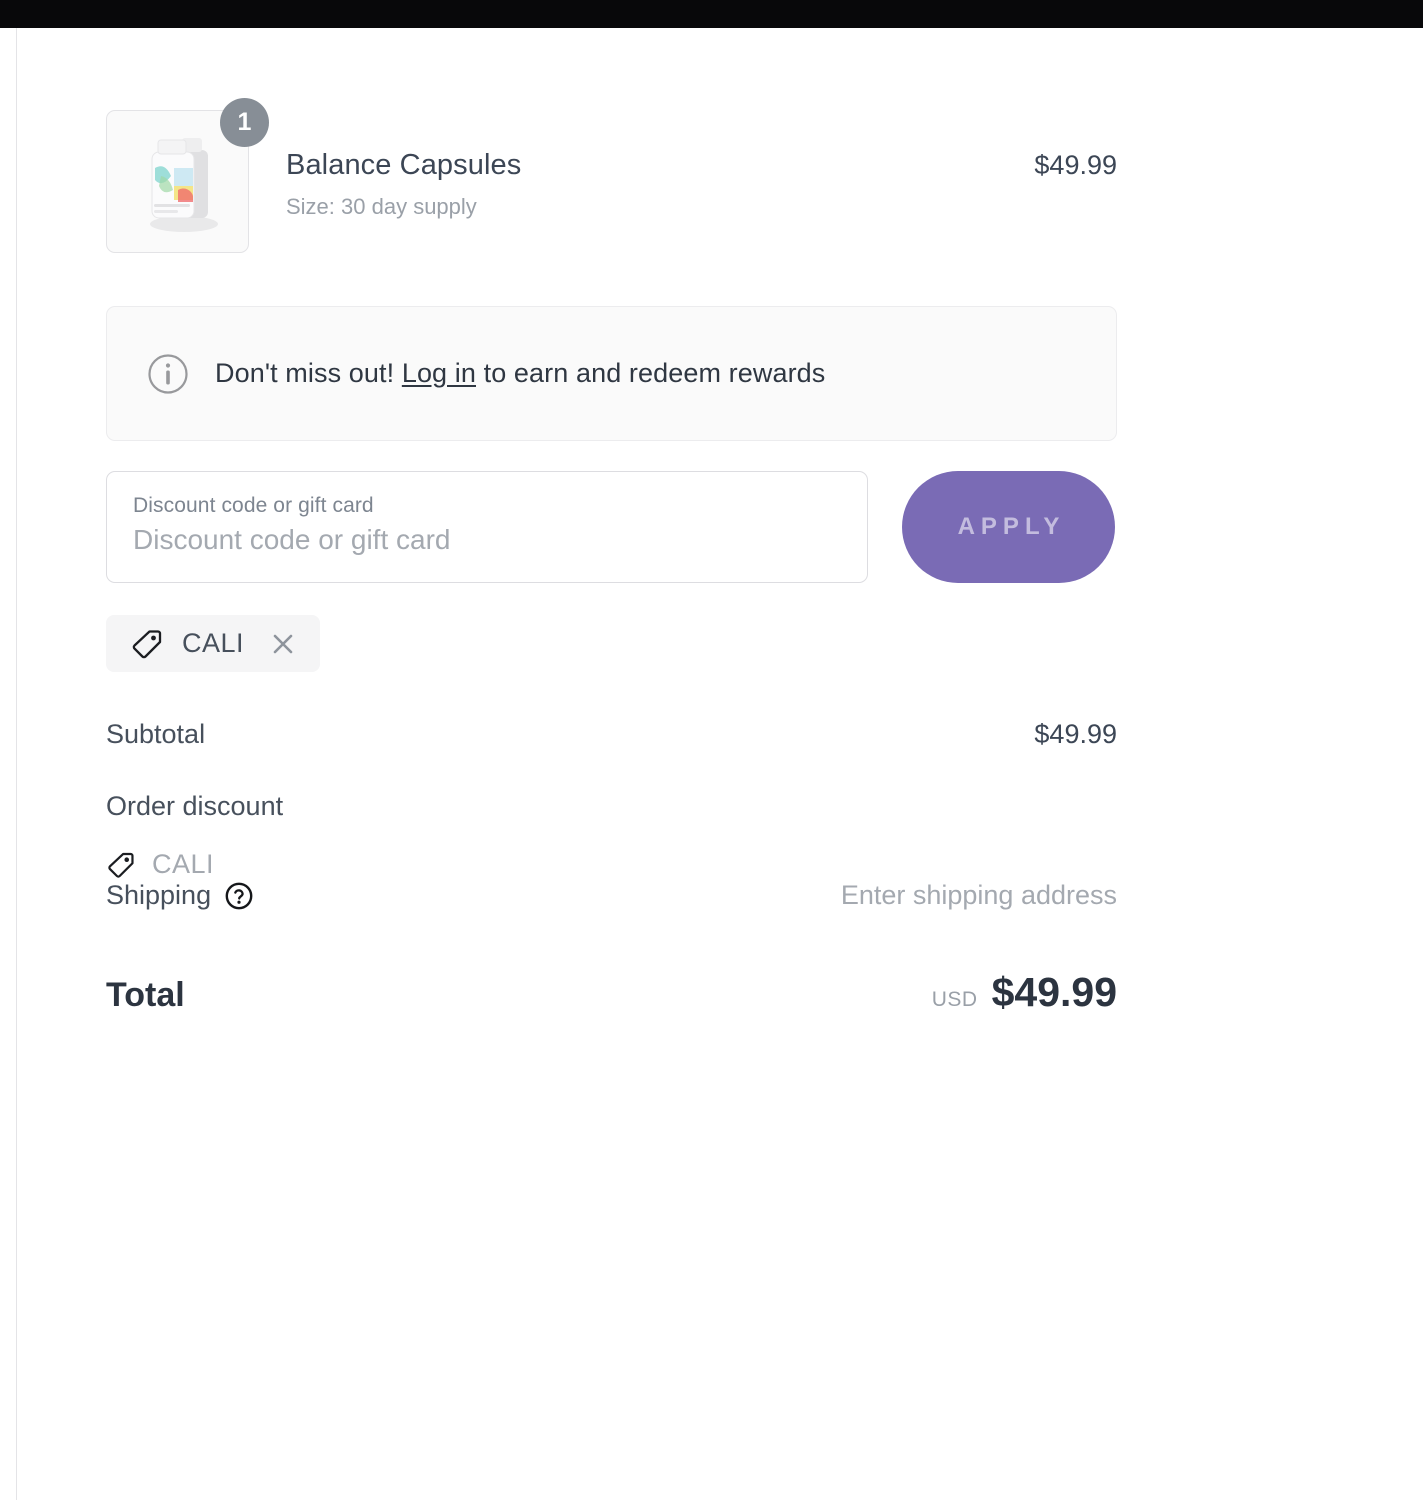 This screenshot has height=1500, width=1423. Describe the element at coordinates (381, 207) in the screenshot. I see `product-variant: Size: 30 day supply` at that location.